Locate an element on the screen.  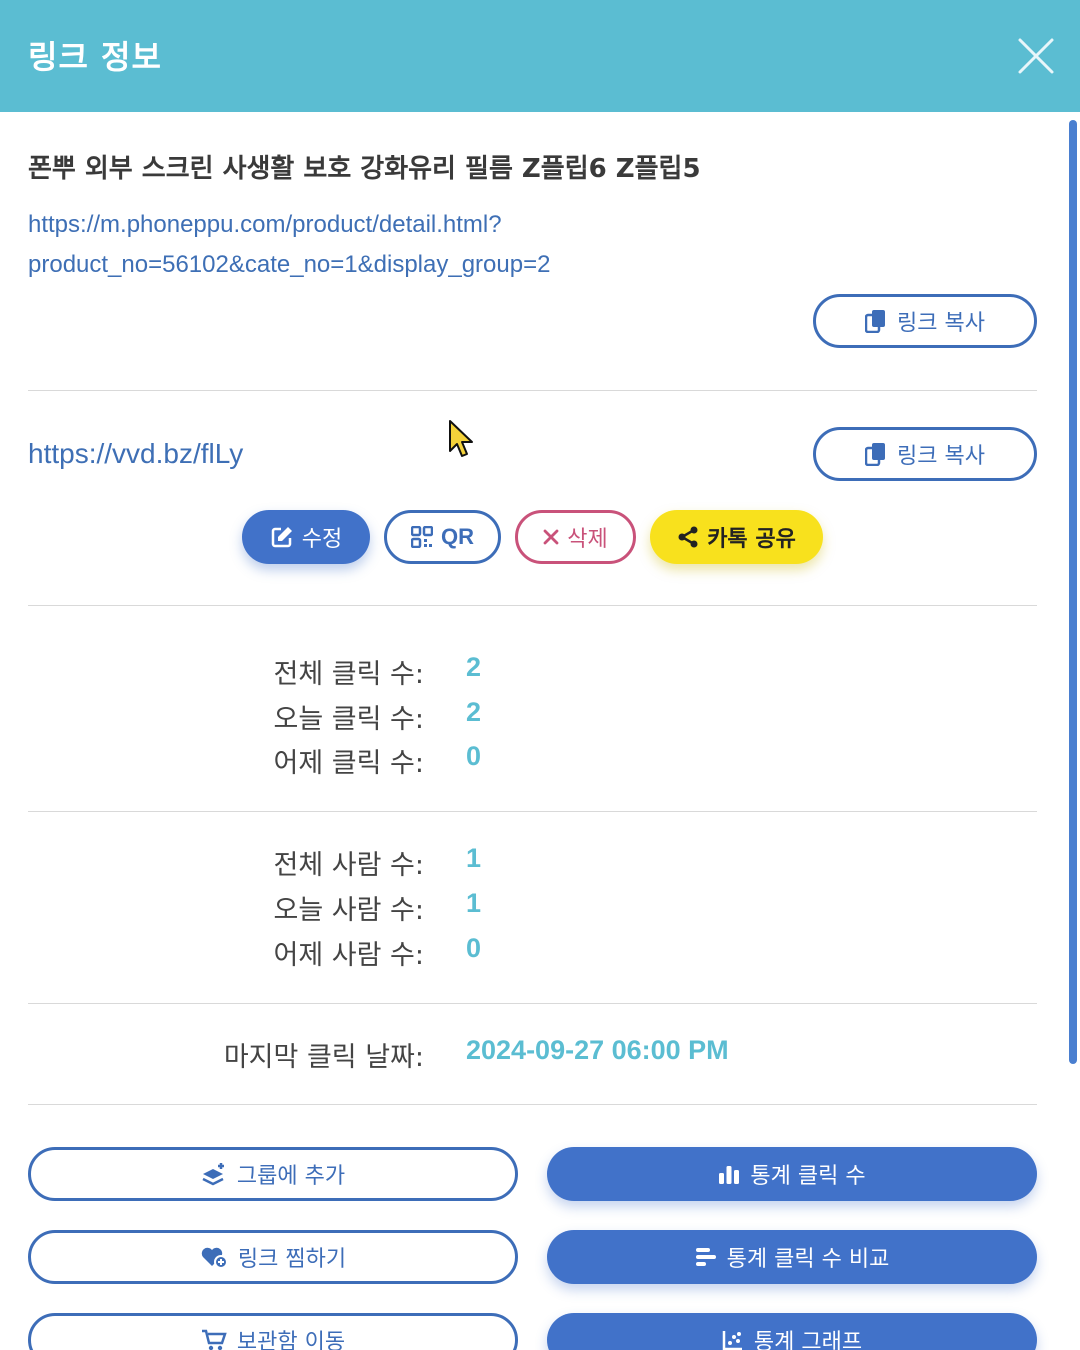
edit-button: 수정 is located at coordinates (306, 537).